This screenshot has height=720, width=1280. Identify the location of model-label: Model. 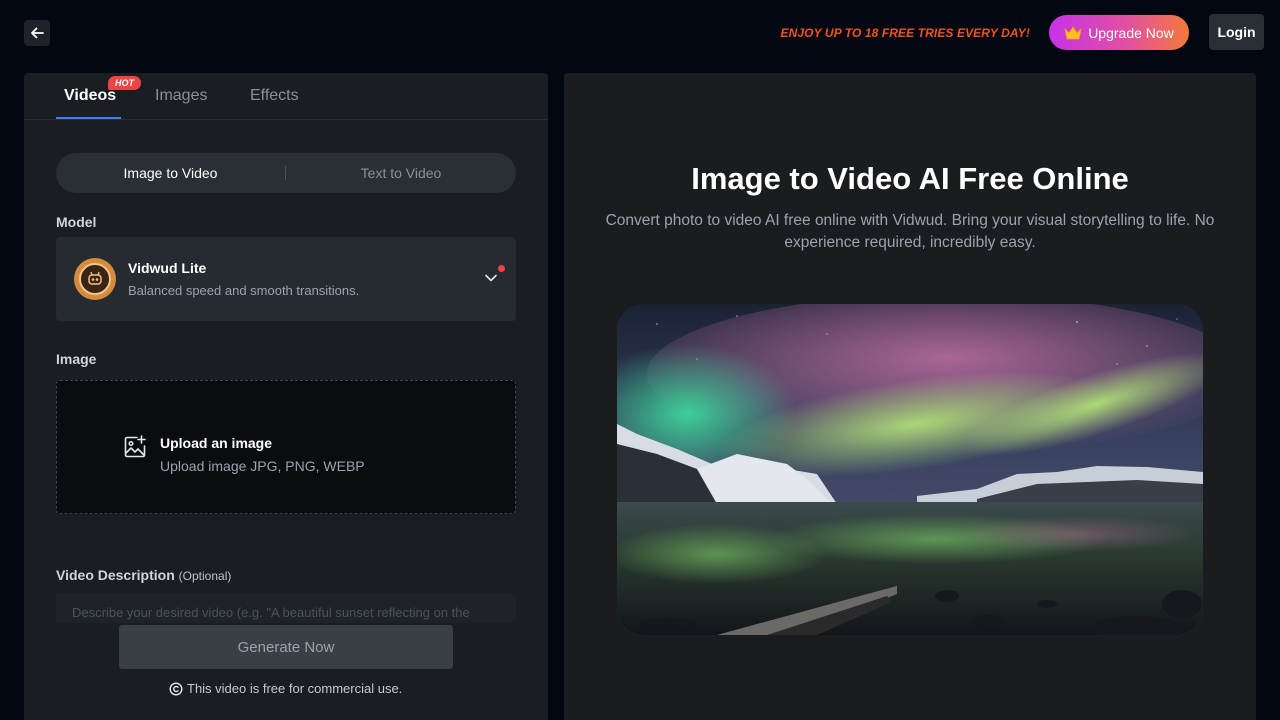
(76, 222).